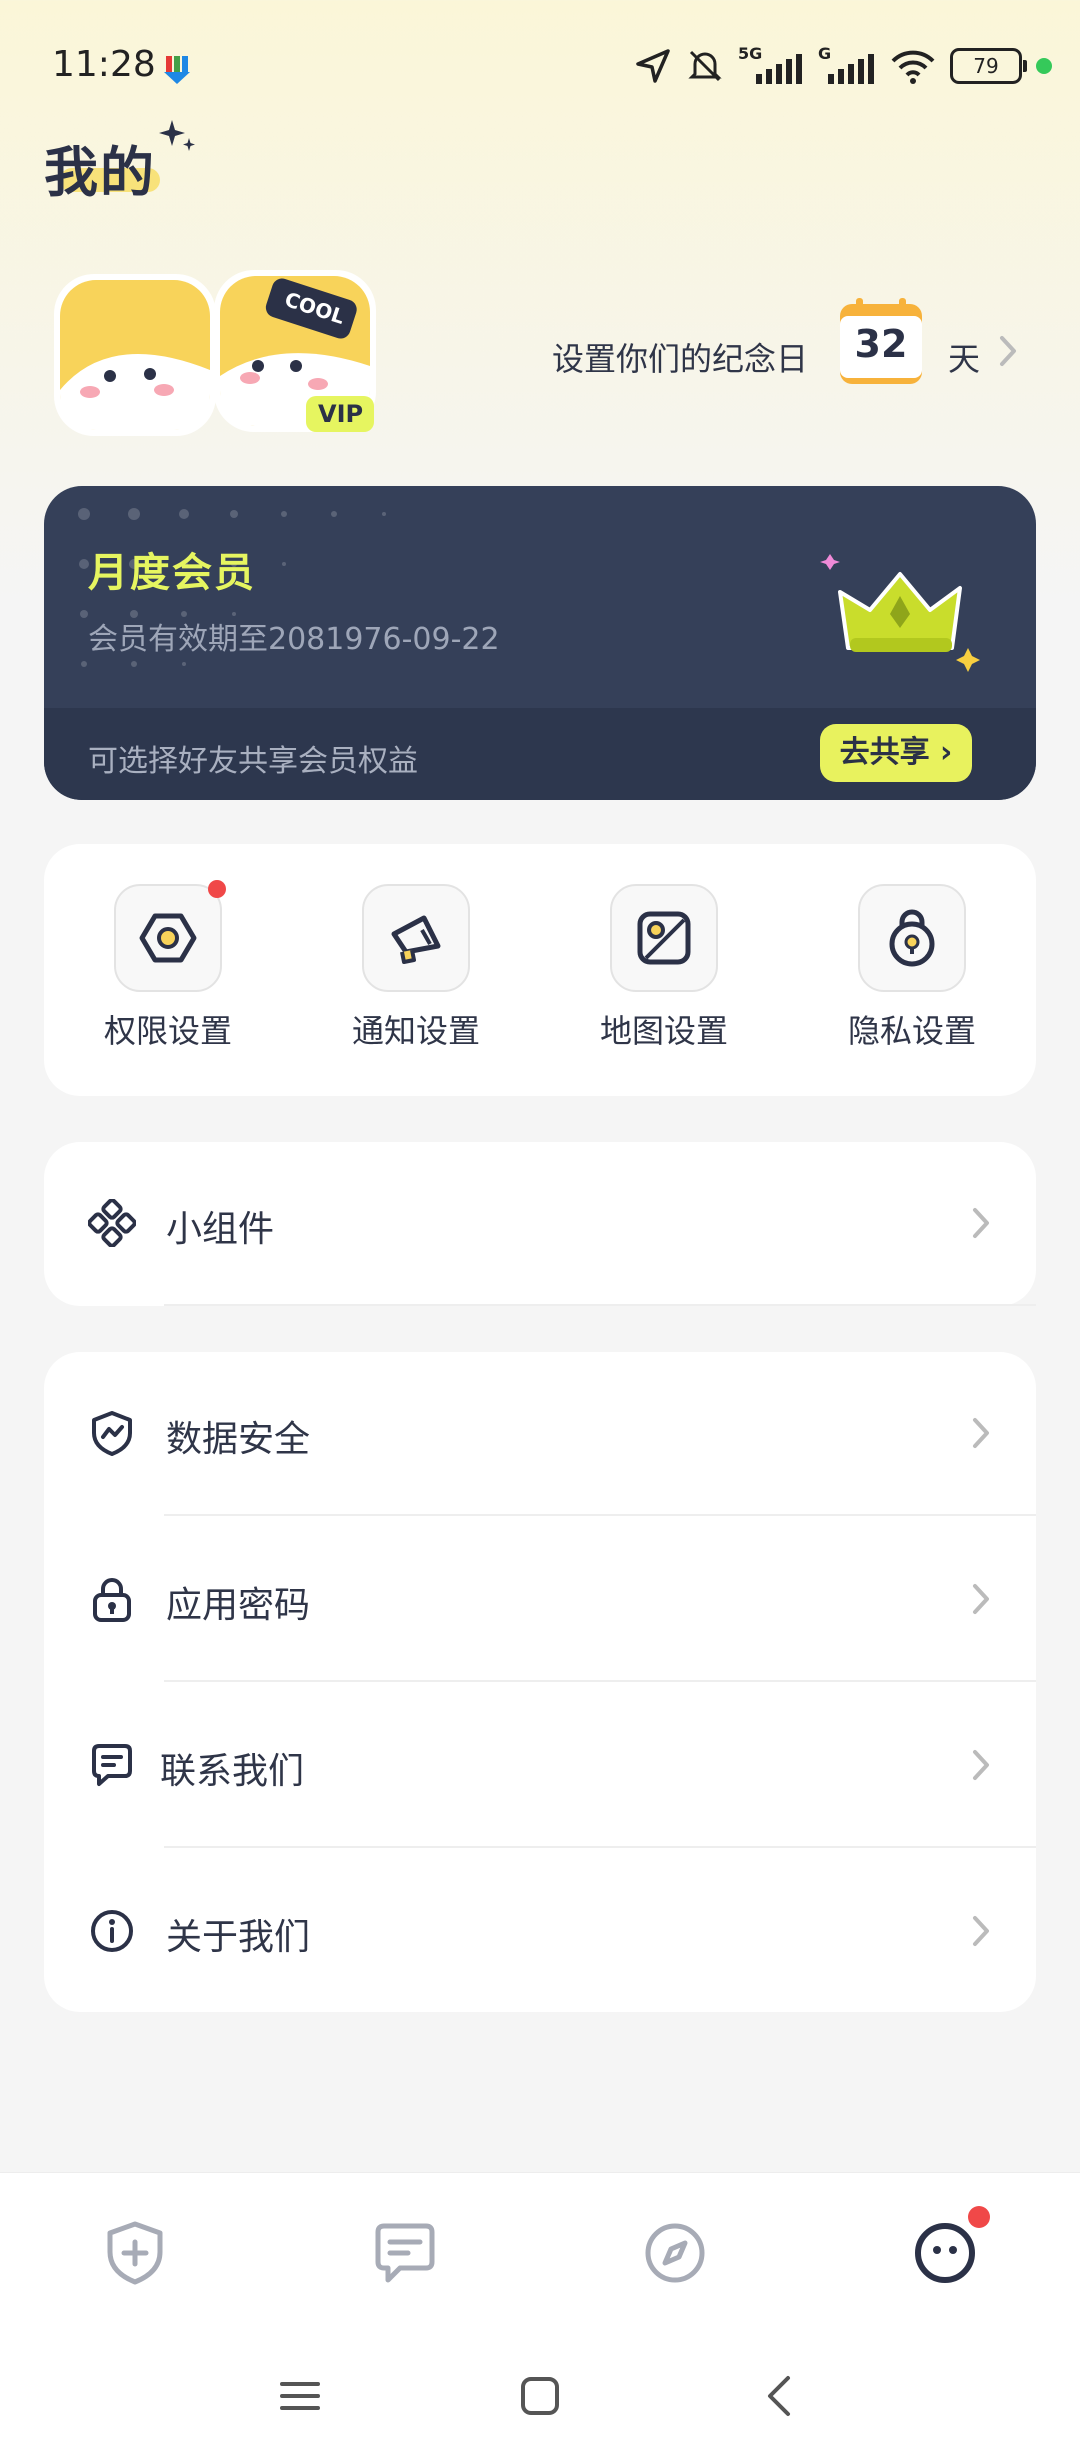  What do you see at coordinates (988, 66) in the screenshot?
I see `battery-indicator: 79` at bounding box center [988, 66].